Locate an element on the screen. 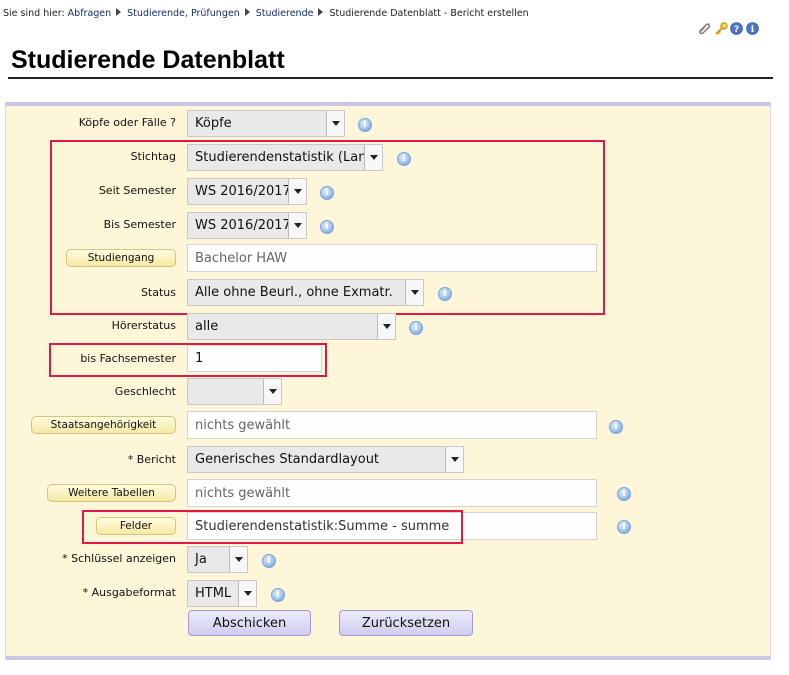 Image resolution: width=789 pixels, height=675 pixels. koepfe-faelle-label: Köpfe oder Fälle ? is located at coordinates (127, 122).